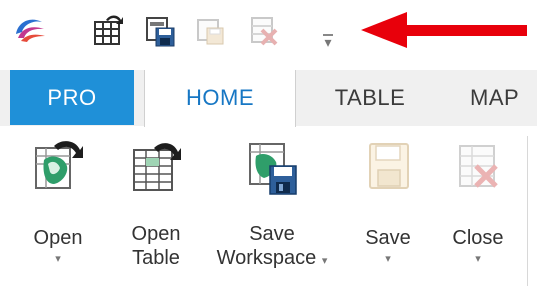 This screenshot has width=537, height=291. What do you see at coordinates (478, 196) in the screenshot?
I see `close-button: Close ▾` at bounding box center [478, 196].